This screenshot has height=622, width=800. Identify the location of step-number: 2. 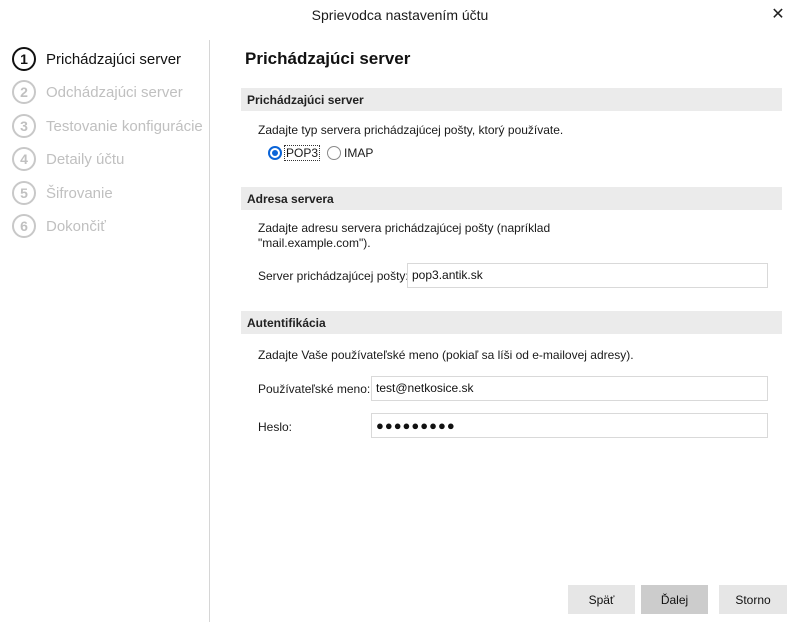
(24, 92).